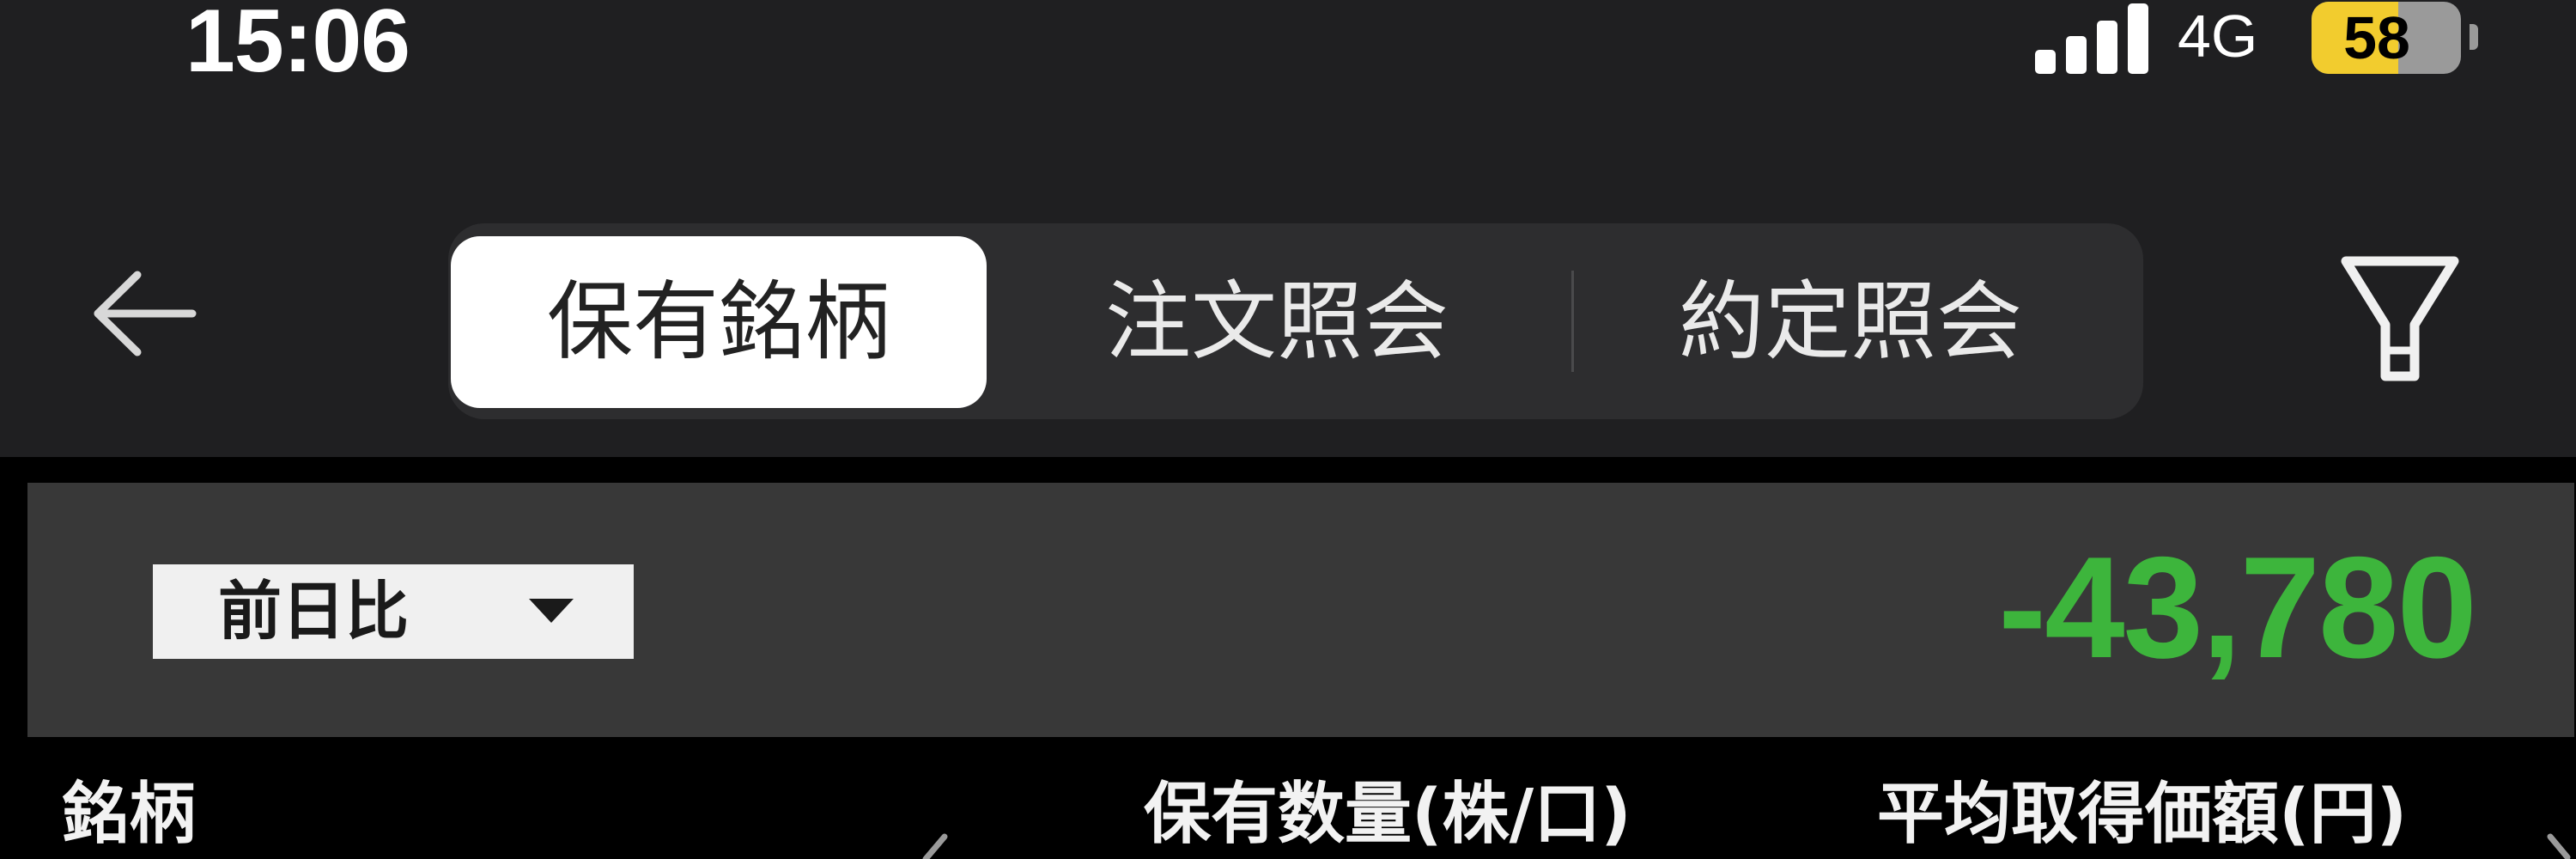 This screenshot has width=2576, height=859. I want to click on comparison-dropdown: 前日比, so click(393, 611).